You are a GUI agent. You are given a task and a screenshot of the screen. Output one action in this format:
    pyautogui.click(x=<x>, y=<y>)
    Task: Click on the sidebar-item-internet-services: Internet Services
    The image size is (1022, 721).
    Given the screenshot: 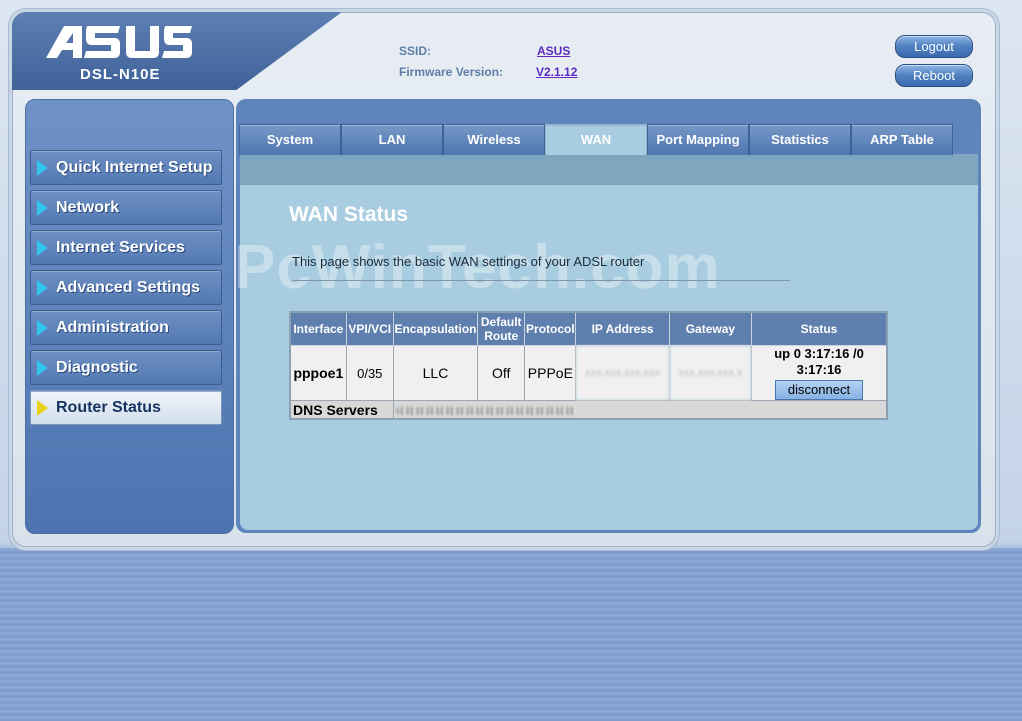 What is the action you would take?
    pyautogui.click(x=126, y=247)
    